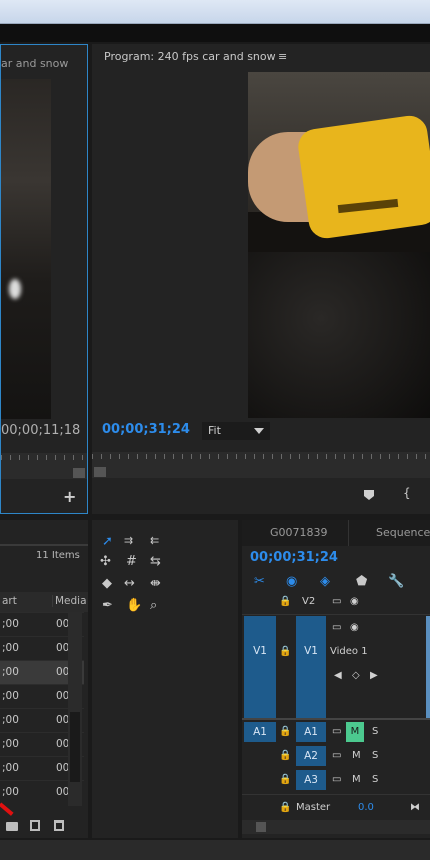  What do you see at coordinates (349, 651) in the screenshot?
I see `track-name-video1: Video 1` at bounding box center [349, 651].